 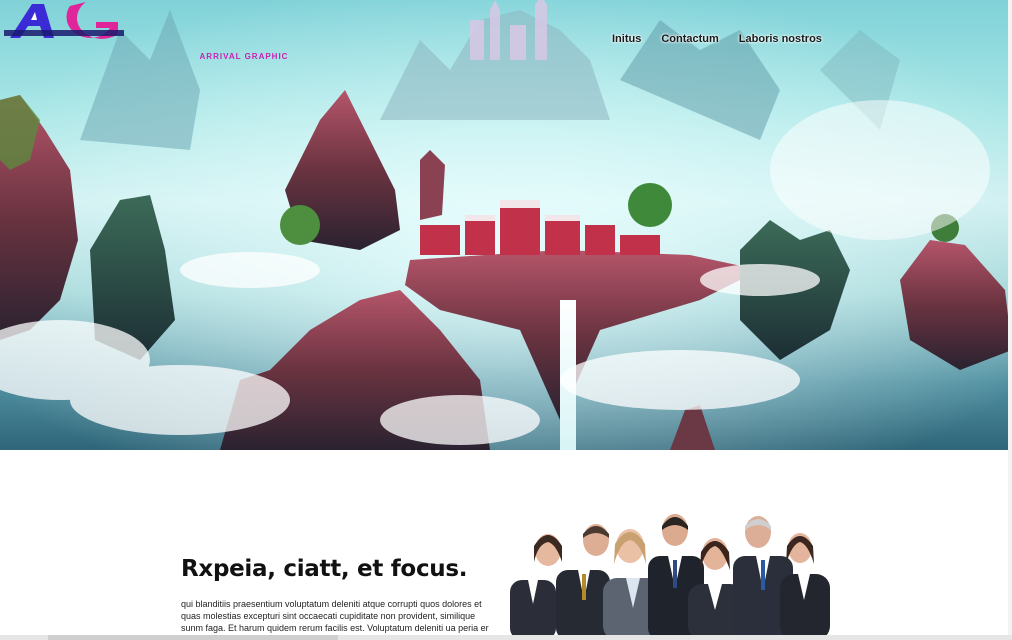 What do you see at coordinates (64, 25) in the screenshot?
I see `brand-logo` at bounding box center [64, 25].